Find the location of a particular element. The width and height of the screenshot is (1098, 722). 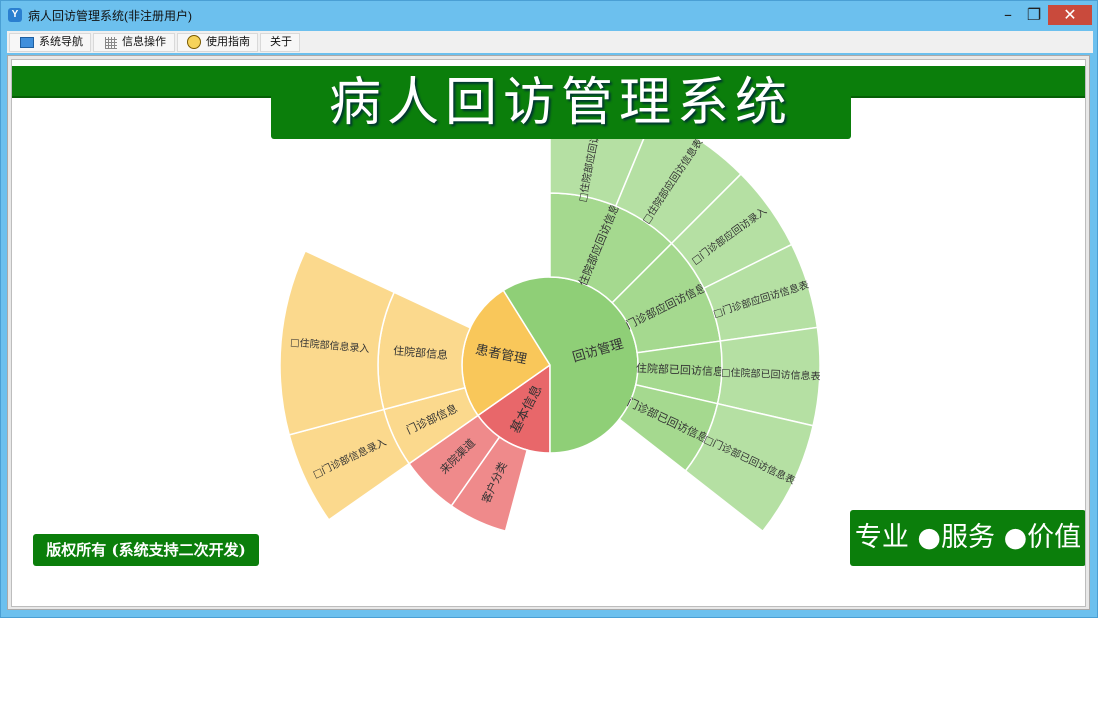

menu-bar: 系统导航 信息操作 使用指南 关于 is located at coordinates (550, 42).